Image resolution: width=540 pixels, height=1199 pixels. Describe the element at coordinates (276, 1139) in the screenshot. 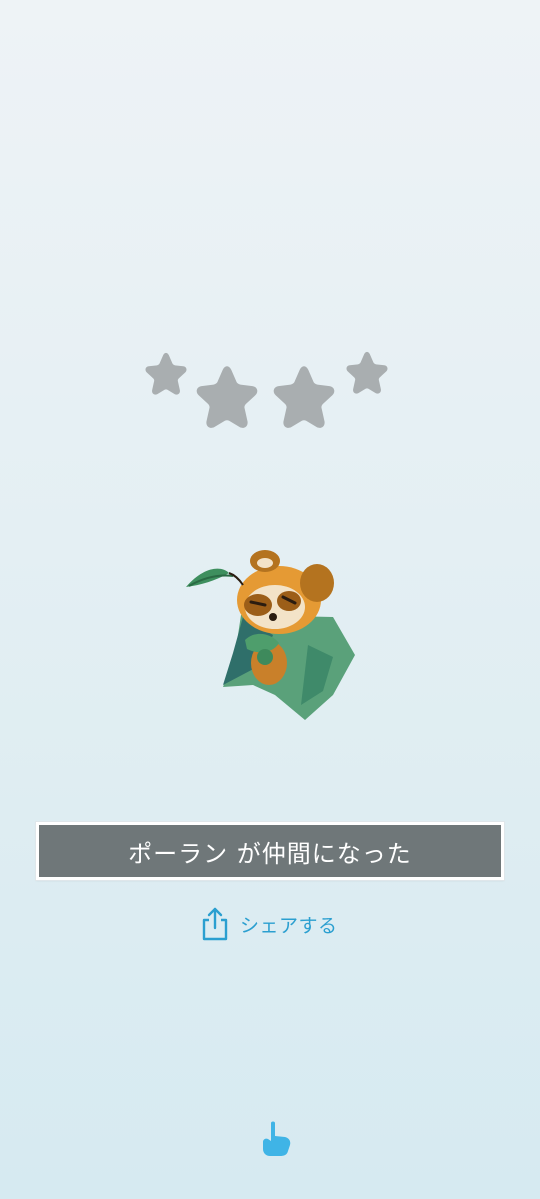

I see `pointing-hand-icon` at that location.